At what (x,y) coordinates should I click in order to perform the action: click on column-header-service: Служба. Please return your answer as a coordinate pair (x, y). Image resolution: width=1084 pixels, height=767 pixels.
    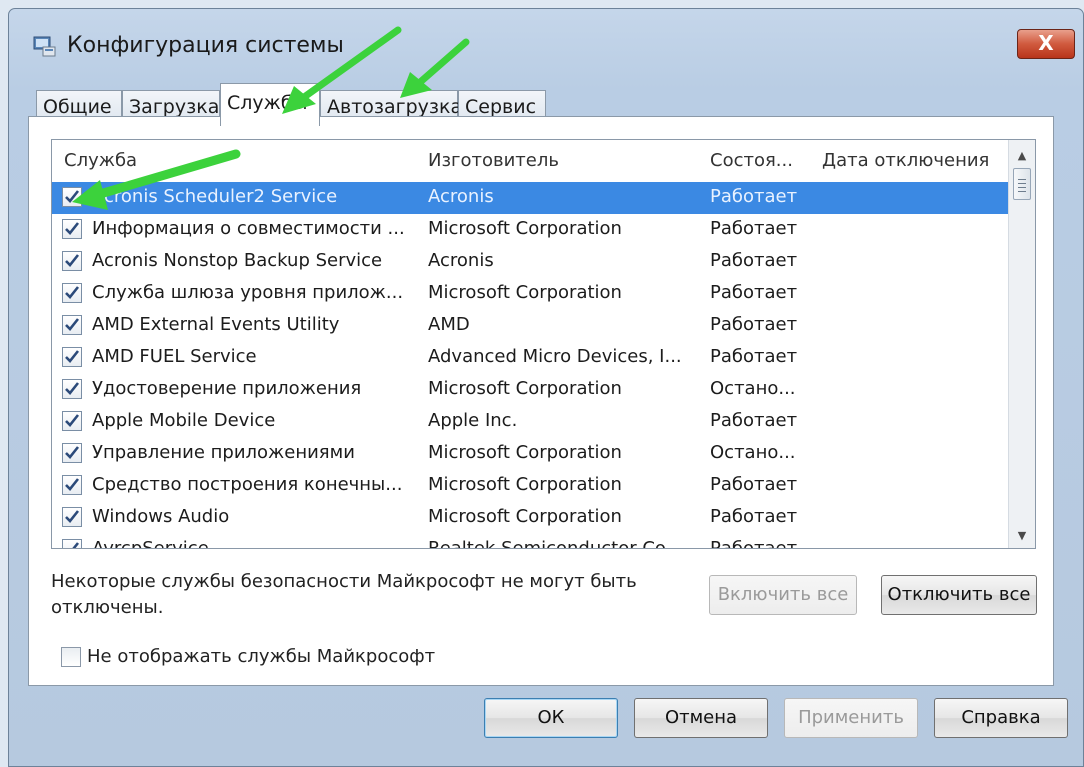
    Looking at the image, I should click on (100, 160).